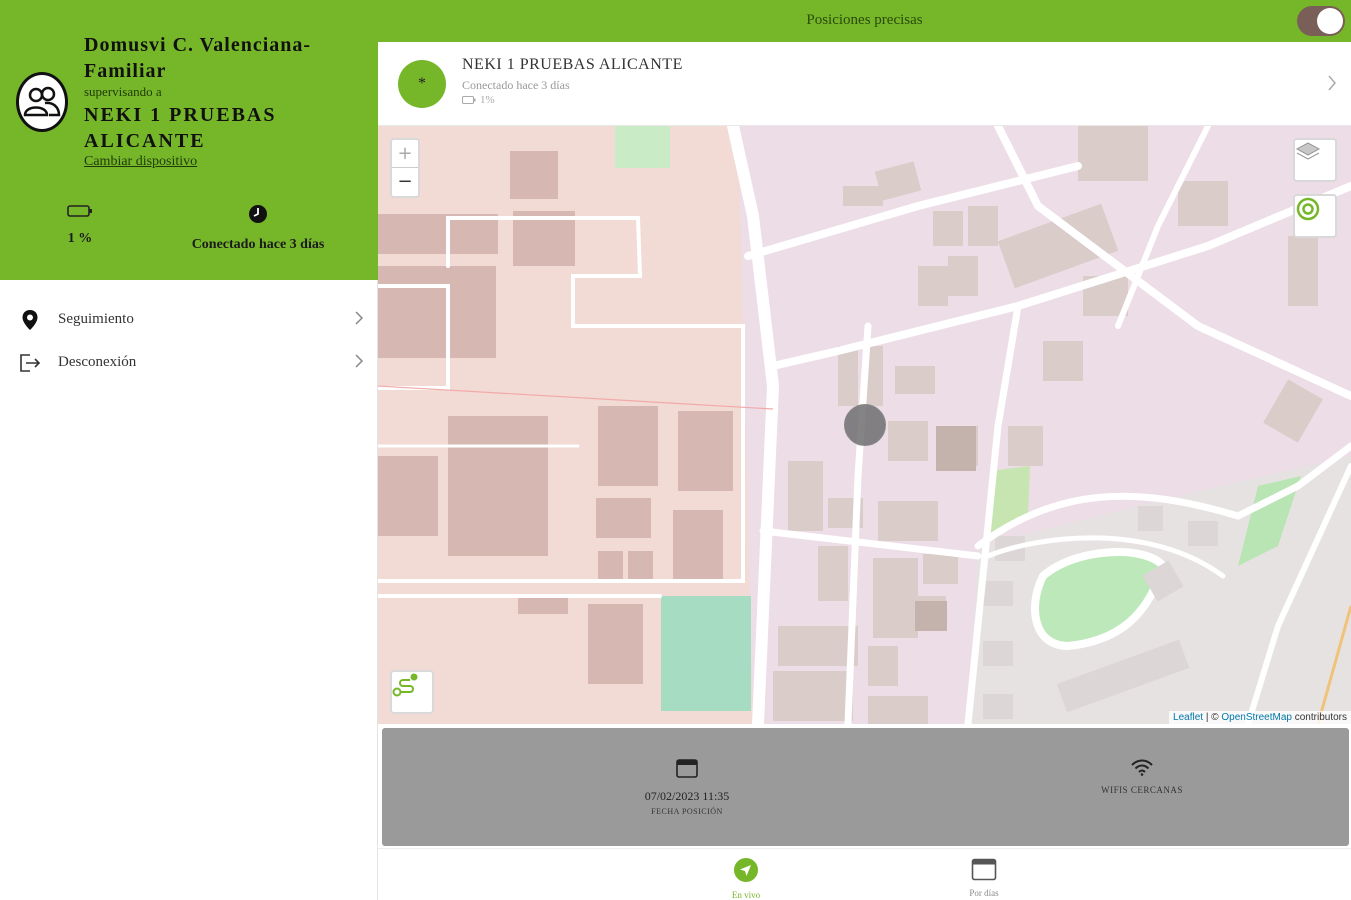  What do you see at coordinates (405, 154) in the screenshot?
I see `zoom-in-button: +` at bounding box center [405, 154].